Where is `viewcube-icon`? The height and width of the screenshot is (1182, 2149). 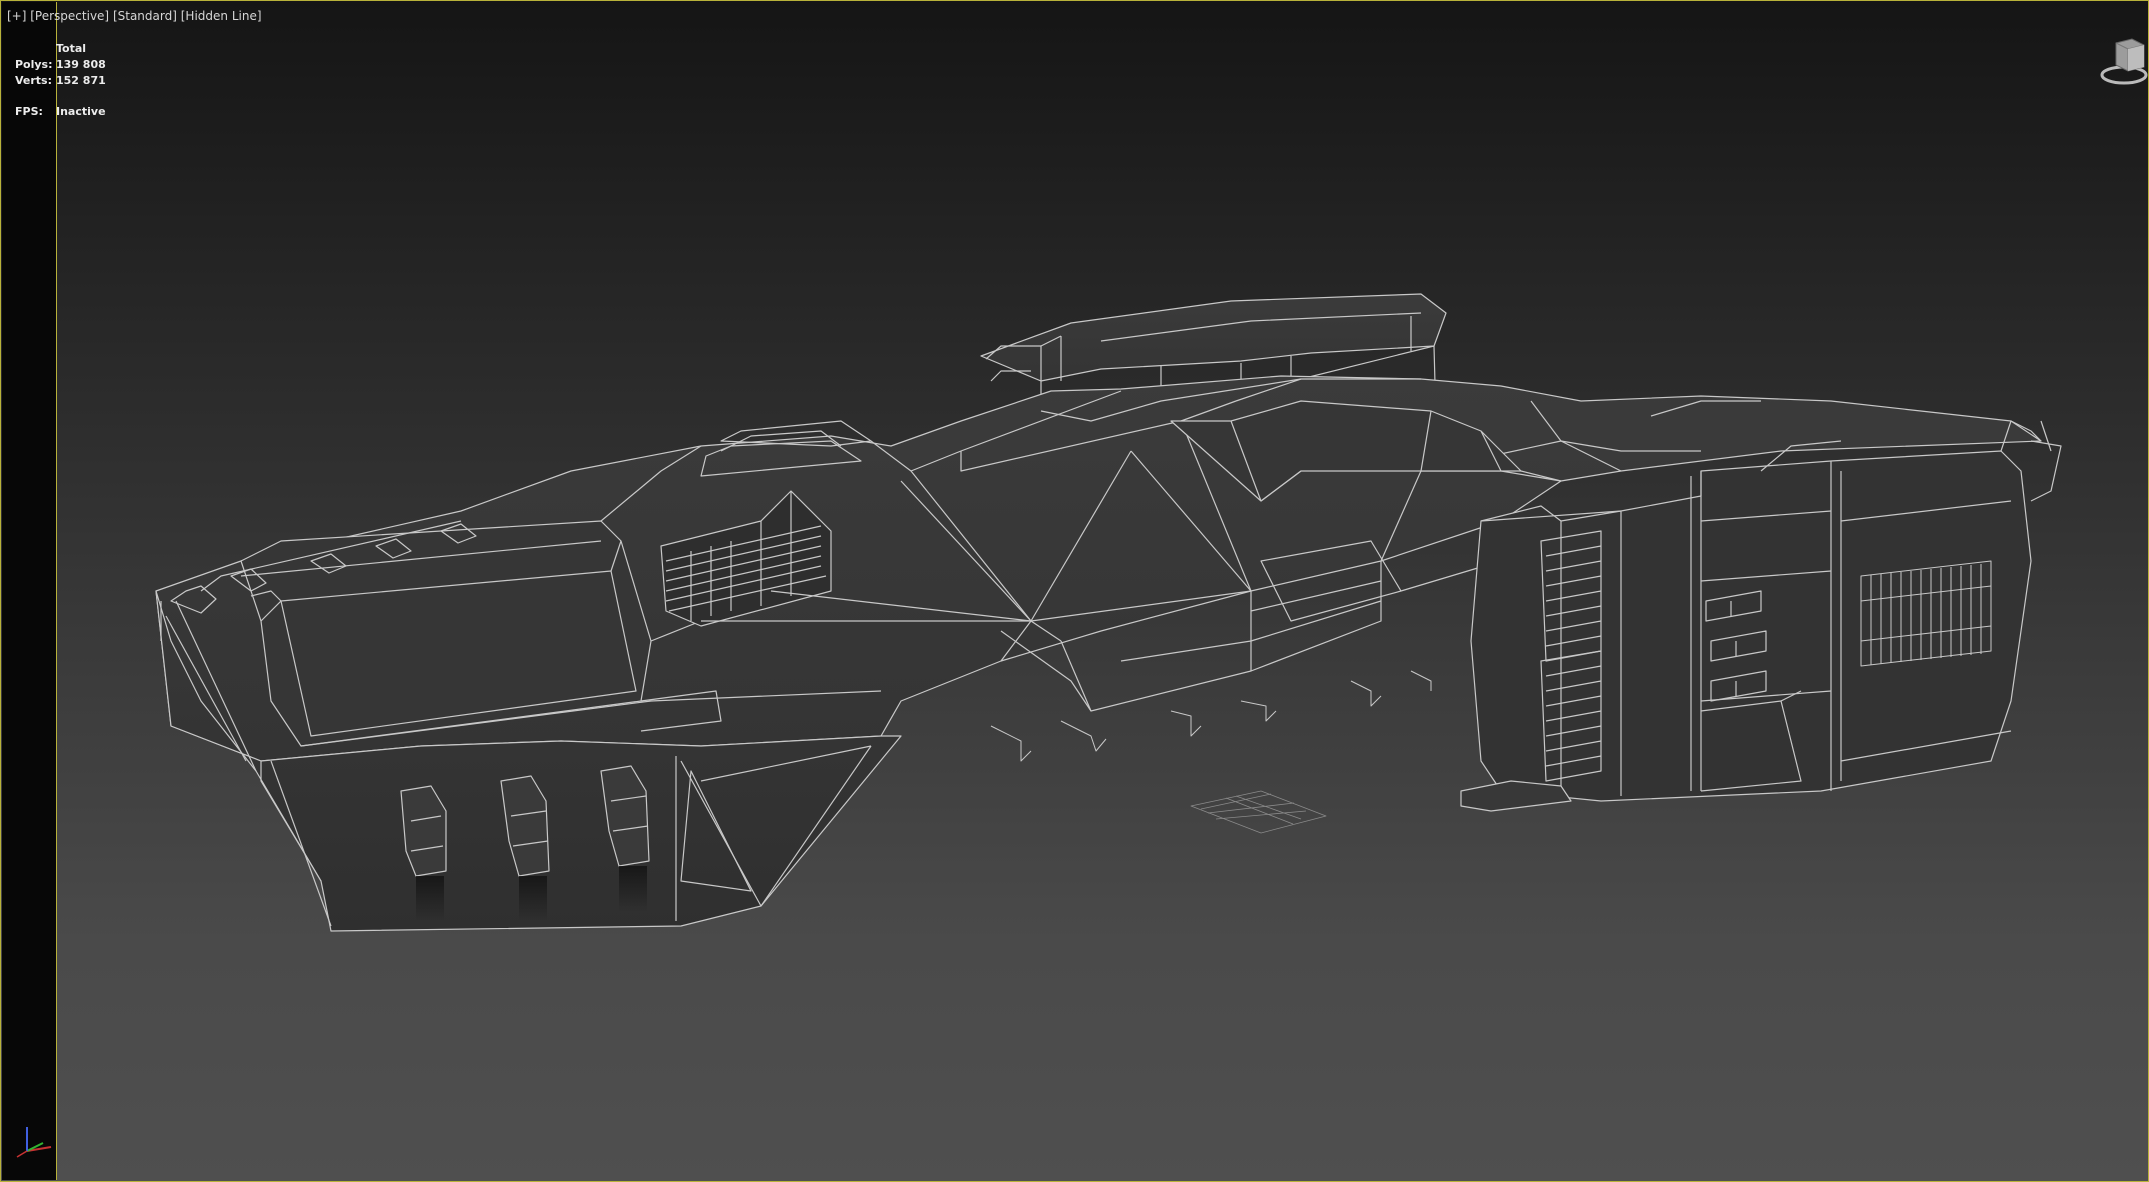
viewcube-icon is located at coordinates (2124, 63).